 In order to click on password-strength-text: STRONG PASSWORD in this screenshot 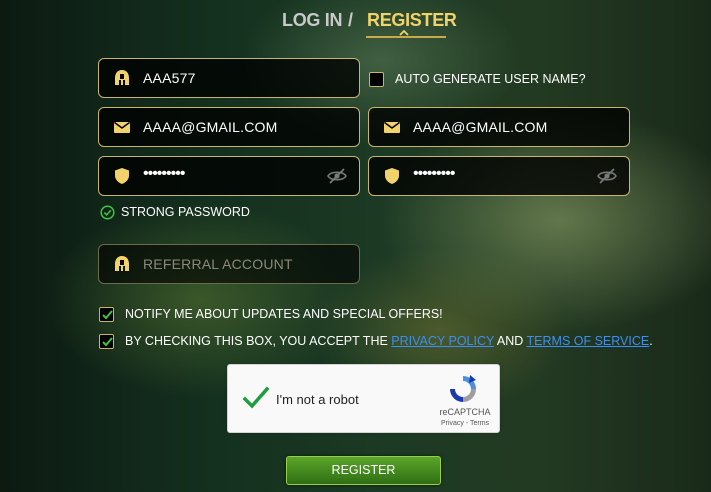, I will do `click(185, 212)`.